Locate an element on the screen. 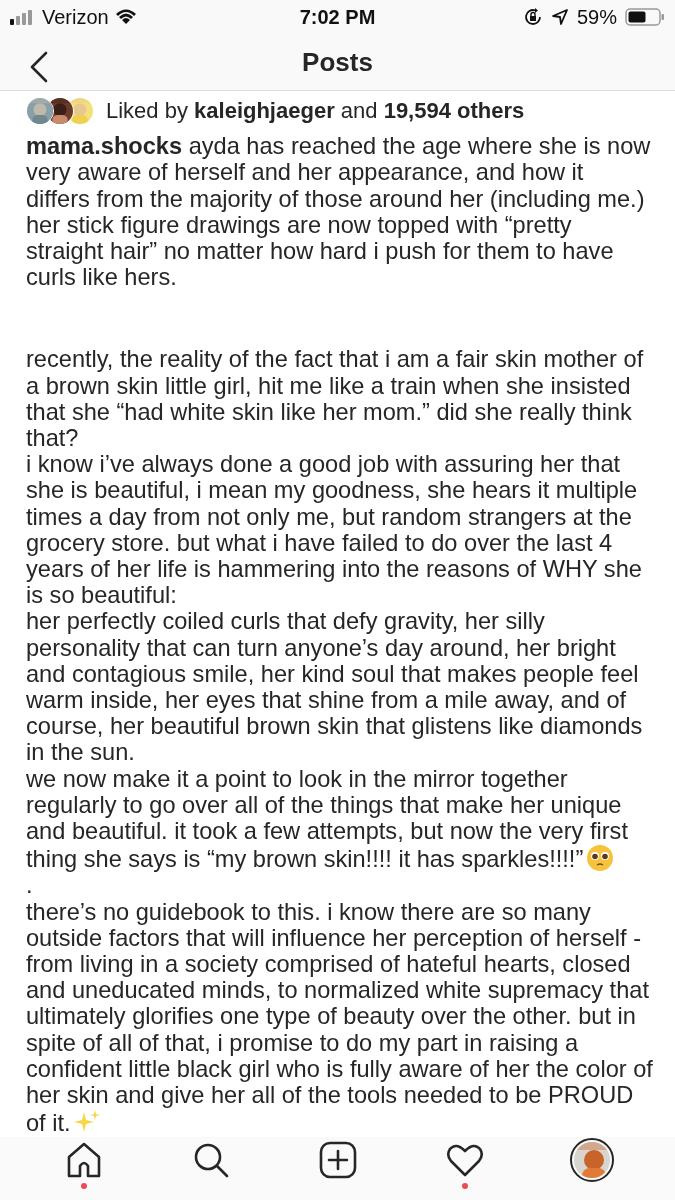 The image size is (675, 1200). caption-paragraph: mama.shocks ayda has reached the age where she is now very aware of herself and her appearance, and how it differs from the majority of those around her (including me.) her stick figure drawings are now topped with “pretty straight hair” no matter how hard i push for them to have curls like hers. is located at coordinates (339, 212).